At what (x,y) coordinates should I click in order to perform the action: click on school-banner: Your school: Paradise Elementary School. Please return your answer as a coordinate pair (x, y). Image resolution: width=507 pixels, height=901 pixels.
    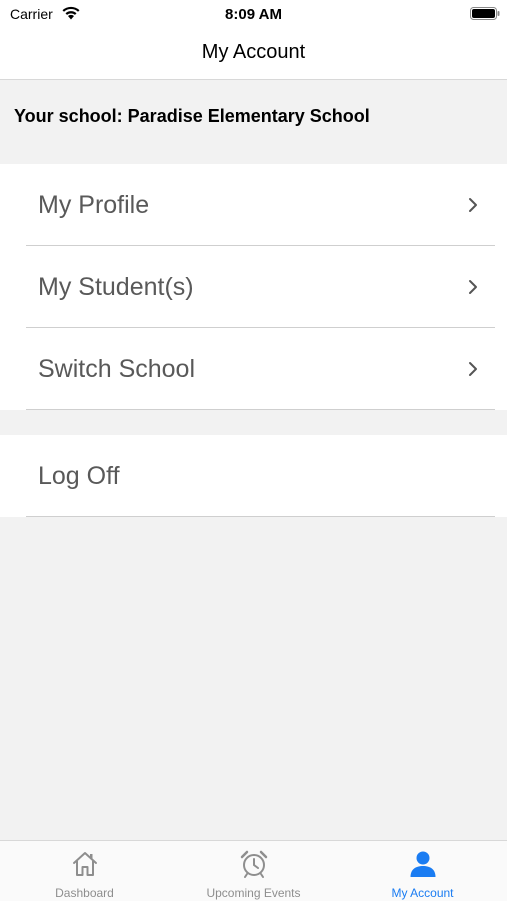
    Looking at the image, I should click on (253, 122).